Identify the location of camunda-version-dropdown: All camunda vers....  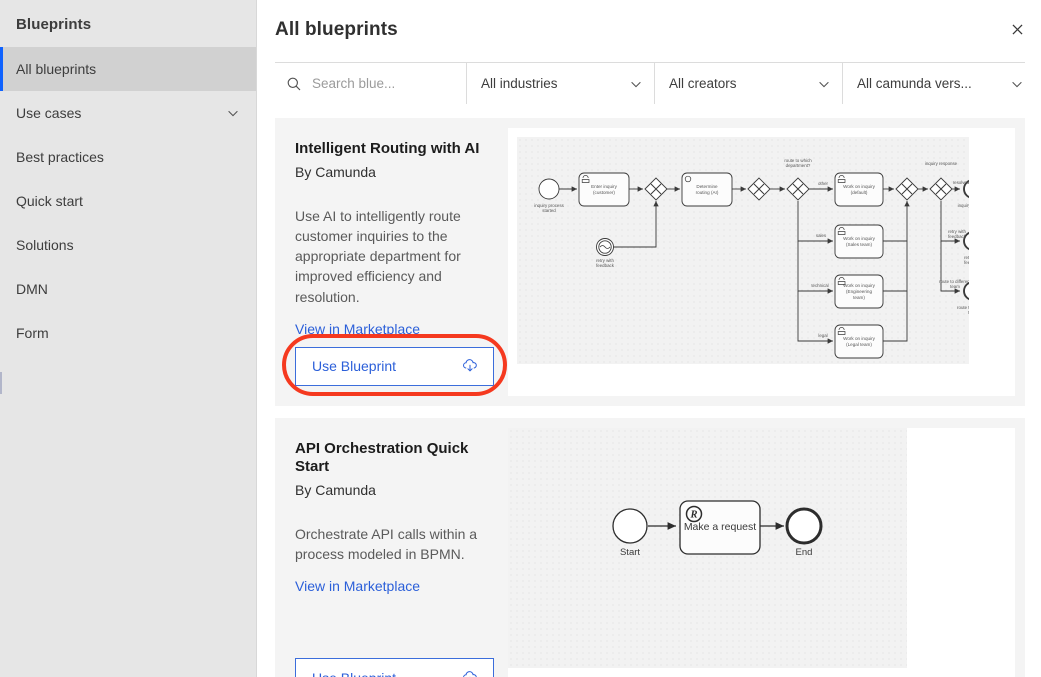
(939, 83).